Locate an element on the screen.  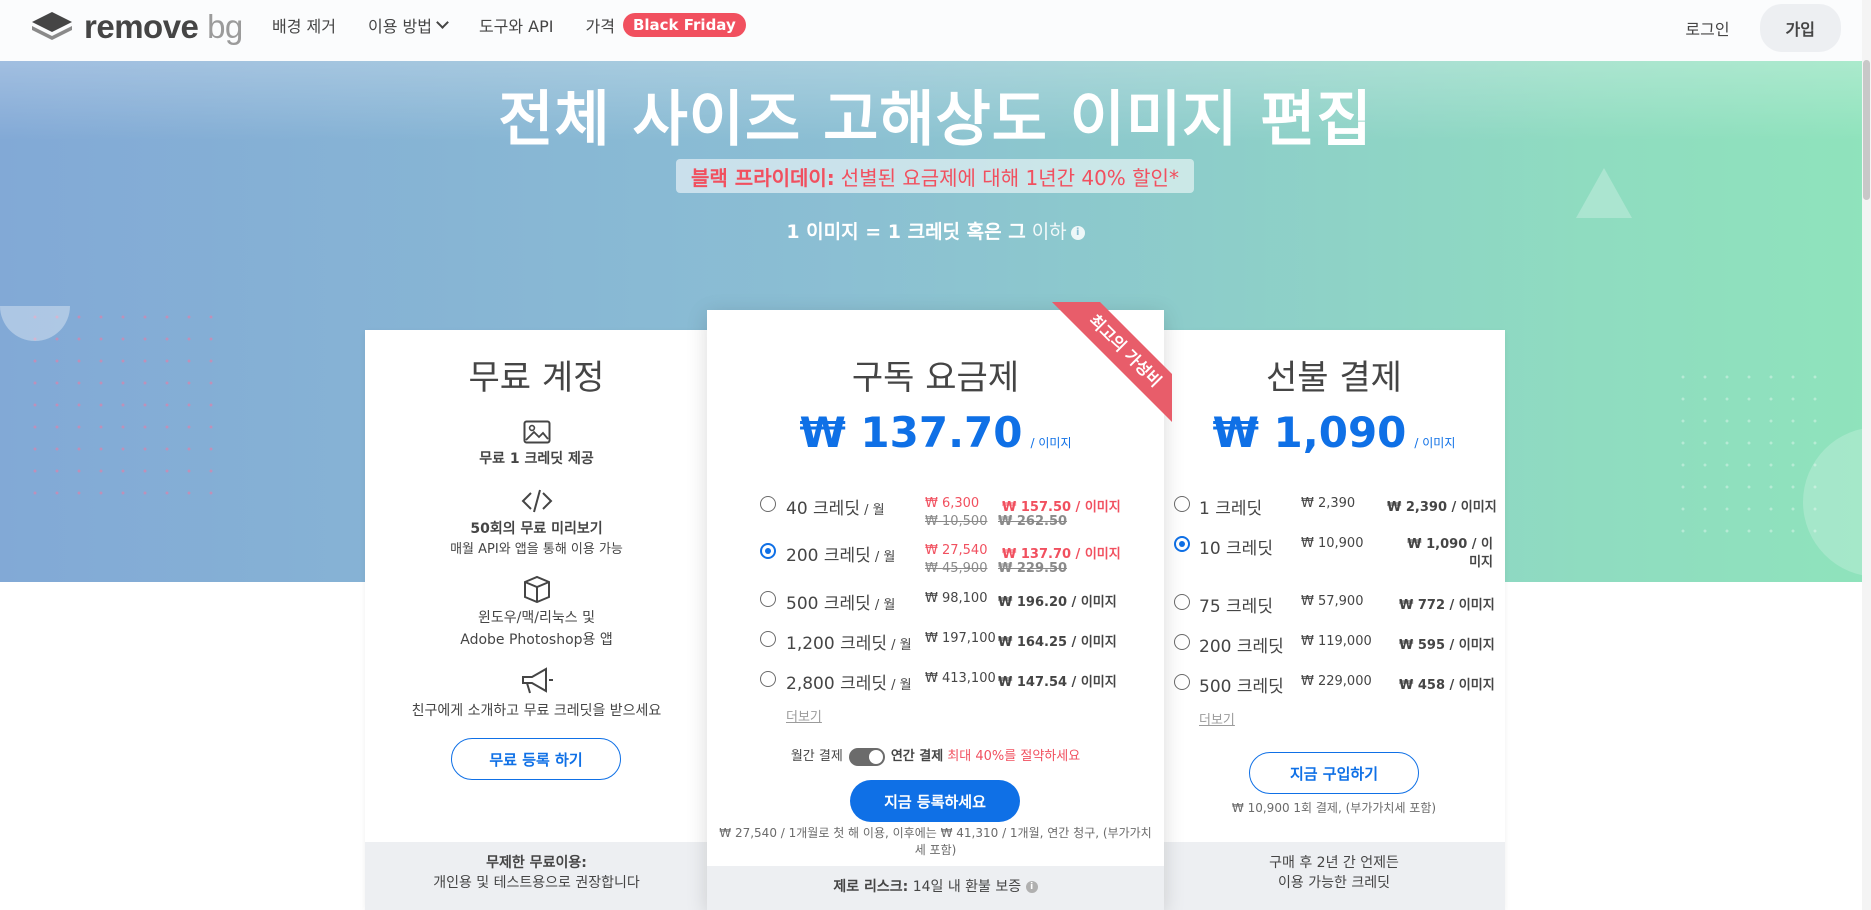
image-icon is located at coordinates (536, 432).